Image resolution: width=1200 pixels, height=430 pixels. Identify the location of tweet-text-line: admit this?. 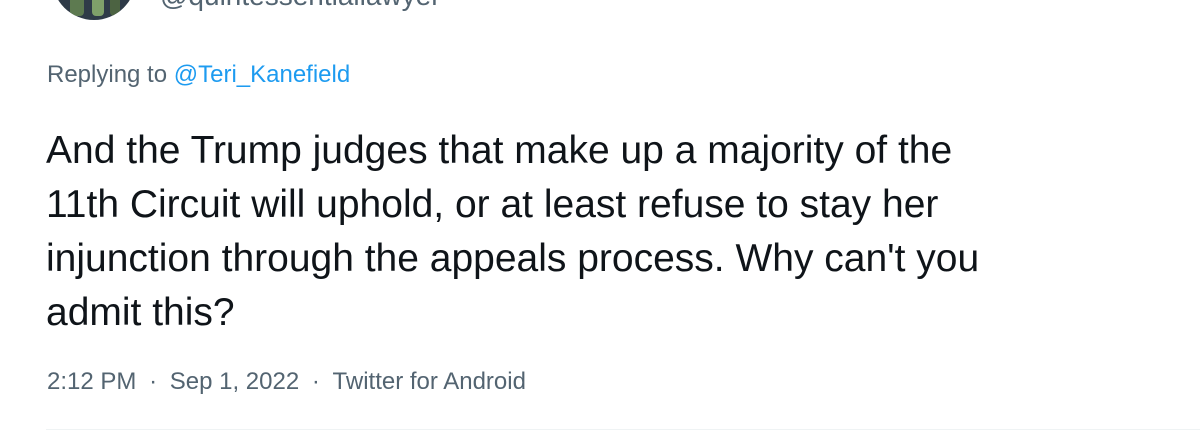
(140, 312).